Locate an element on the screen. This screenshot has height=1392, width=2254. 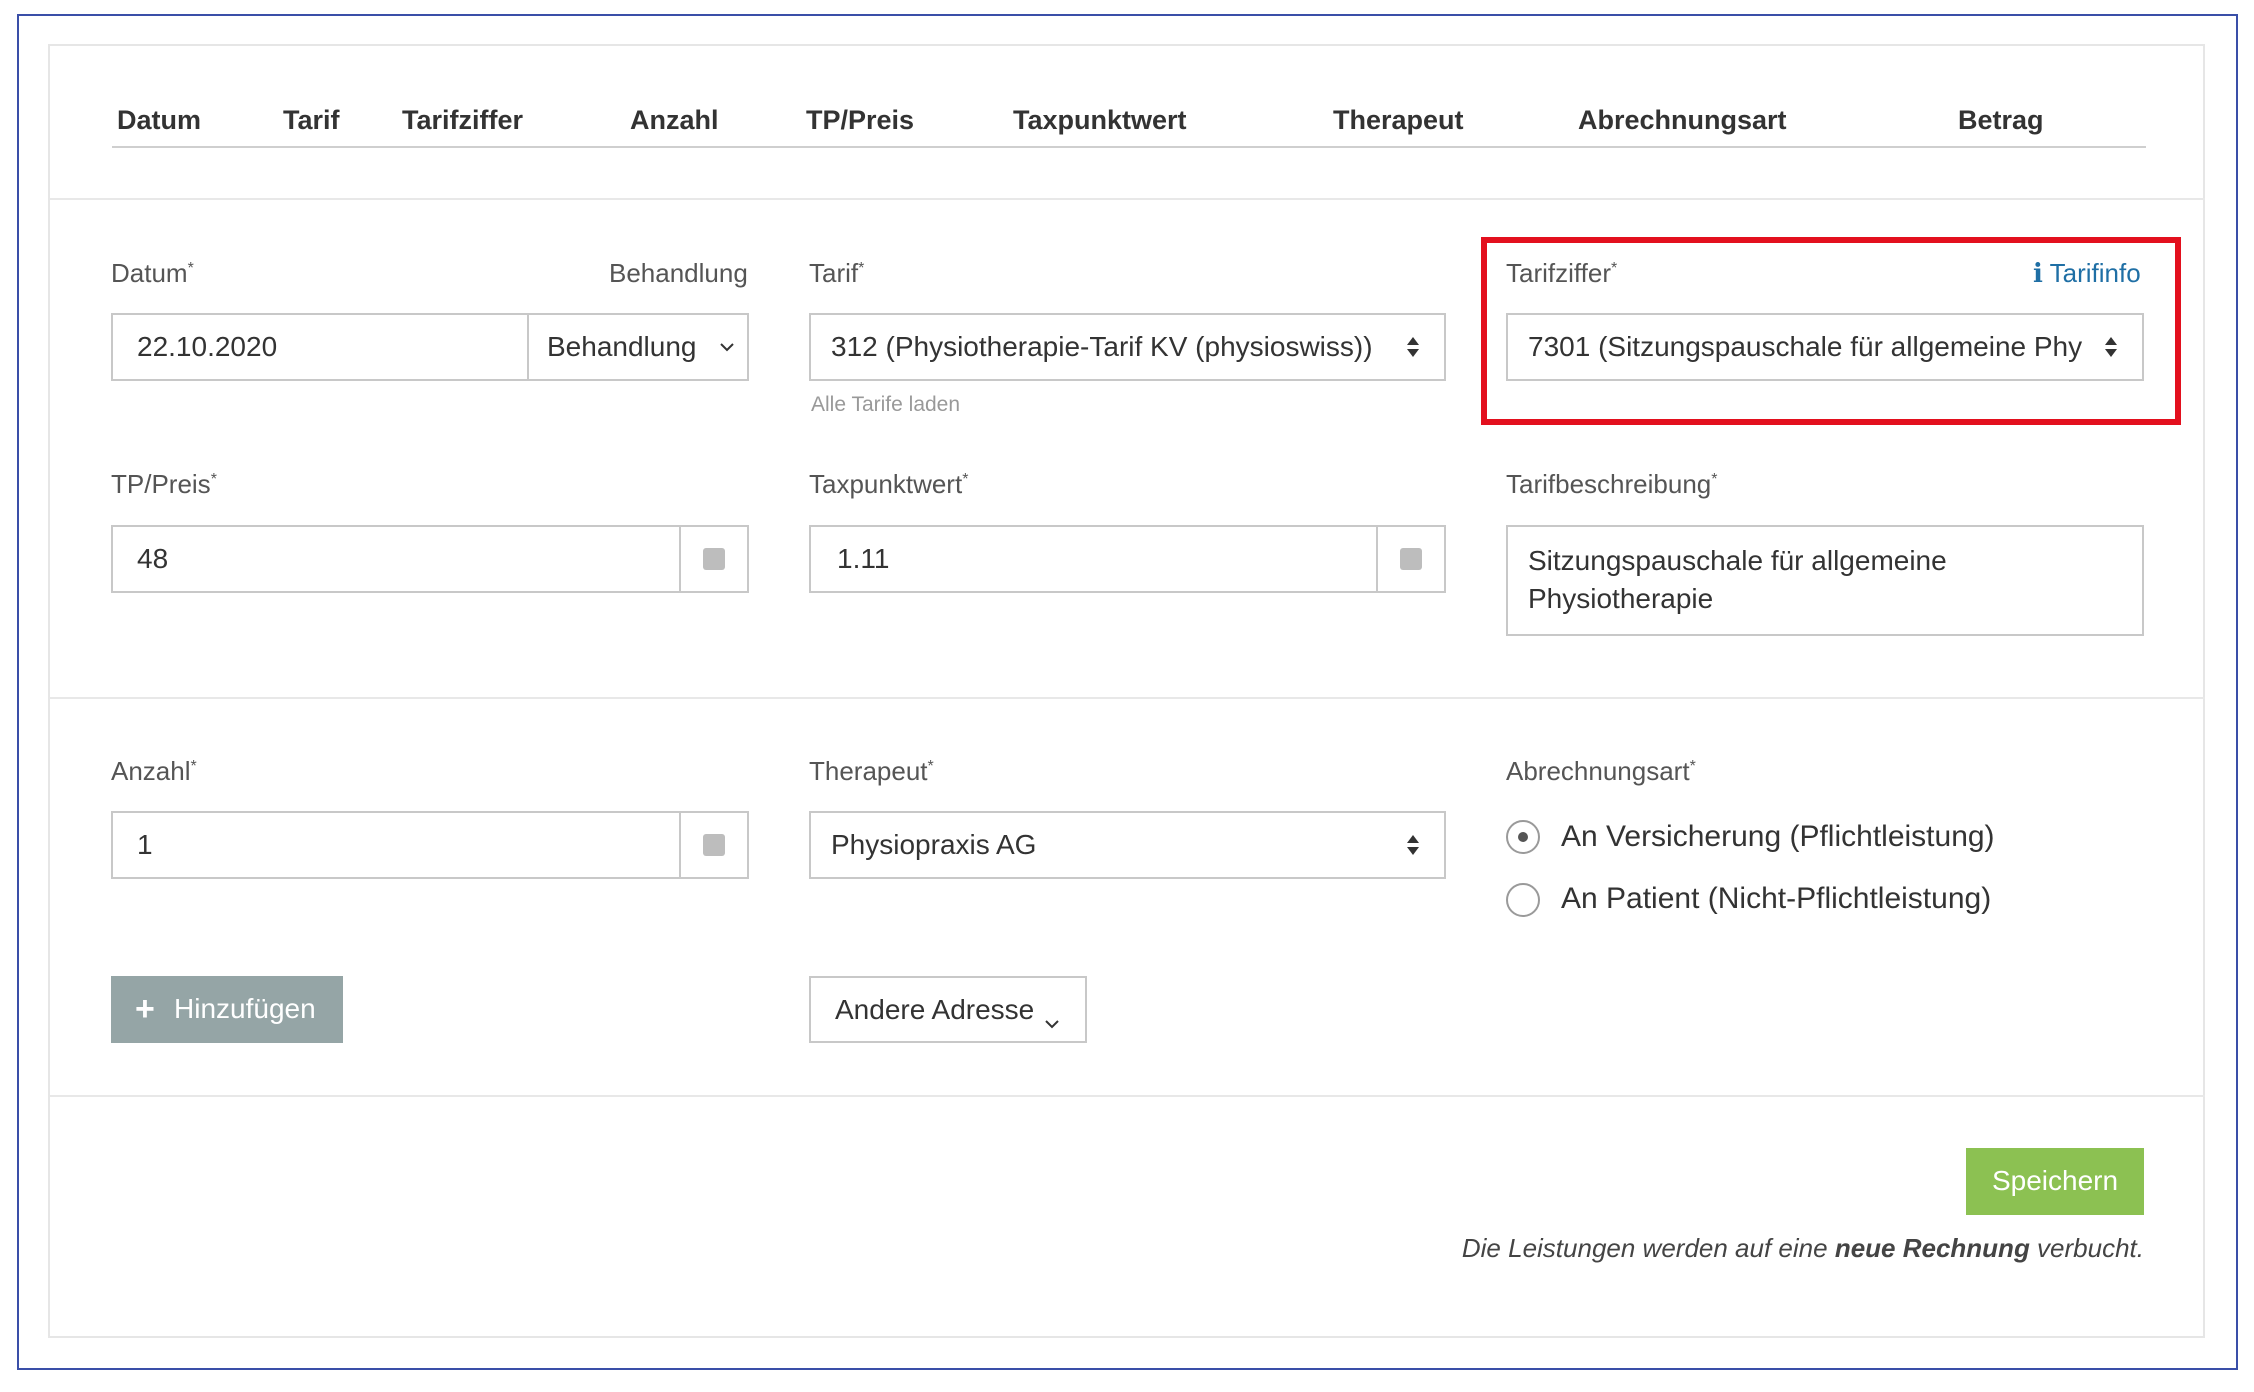
speichern-button-label: Speichern is located at coordinates (2055, 1180).